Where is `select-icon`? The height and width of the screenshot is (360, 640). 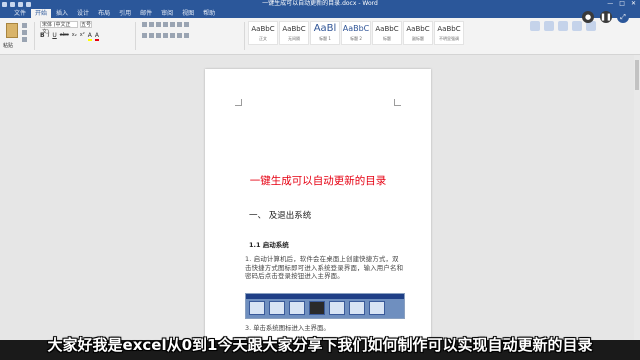
select-icon is located at coordinates (563, 26).